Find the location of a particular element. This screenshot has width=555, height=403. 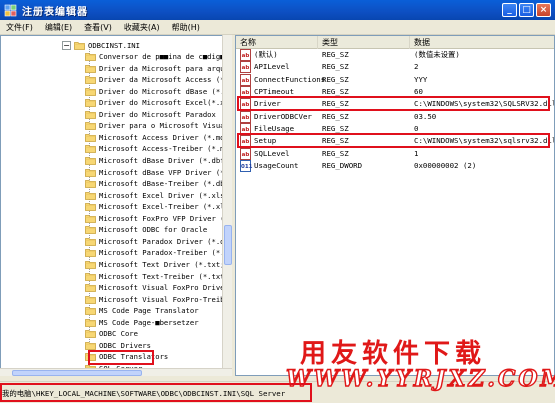

tree-item: Microsoft Paradox-Treiber (*. is located at coordinates (155, 253).